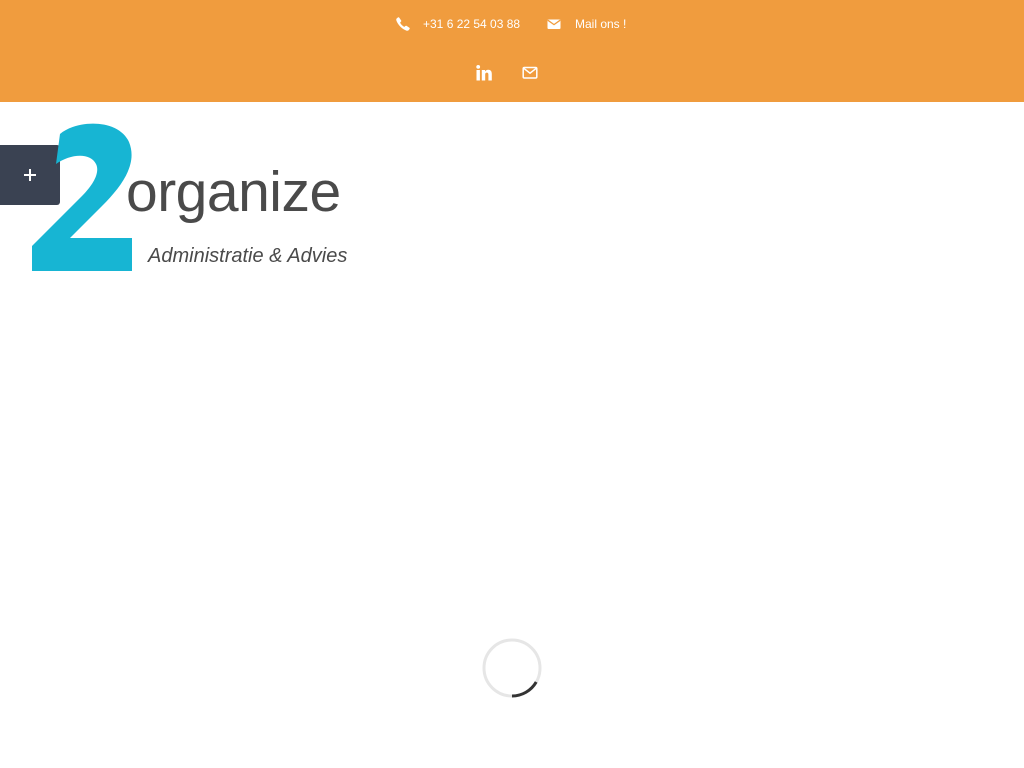  I want to click on linkedin-icon, so click(484, 73).